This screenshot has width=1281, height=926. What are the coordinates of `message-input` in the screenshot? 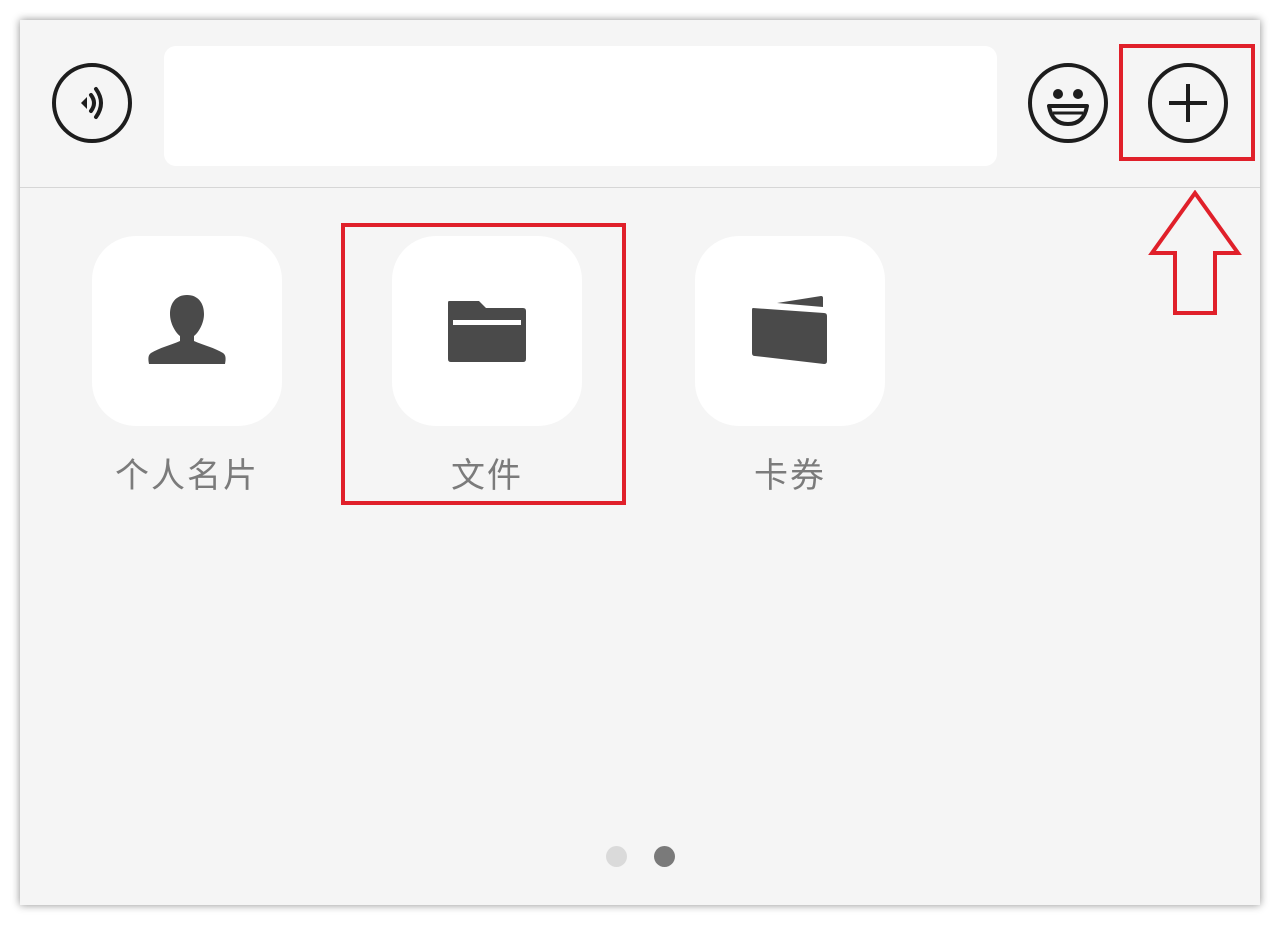 It's located at (580, 106).